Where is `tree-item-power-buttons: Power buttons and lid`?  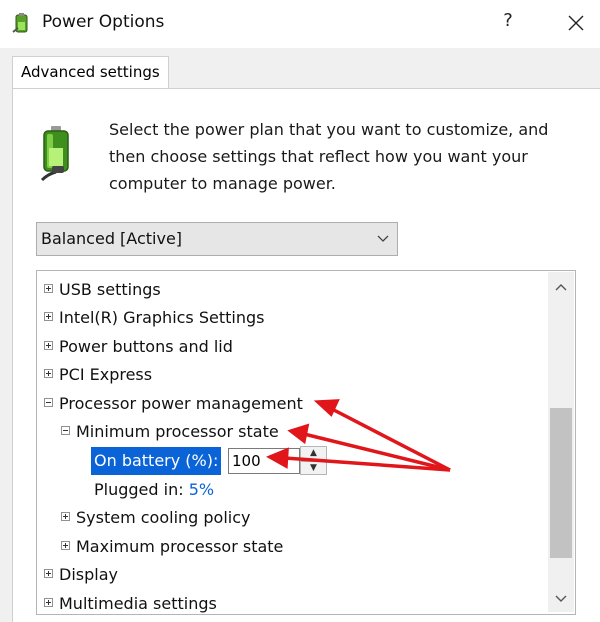 tree-item-power-buttons: Power buttons and lid is located at coordinates (138, 347).